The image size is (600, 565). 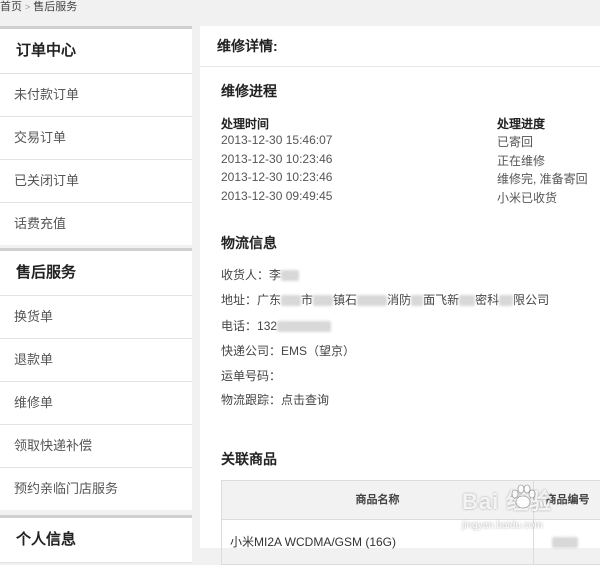 What do you see at coordinates (305, 400) in the screenshot?
I see `tracking-query-link: 点击查询` at bounding box center [305, 400].